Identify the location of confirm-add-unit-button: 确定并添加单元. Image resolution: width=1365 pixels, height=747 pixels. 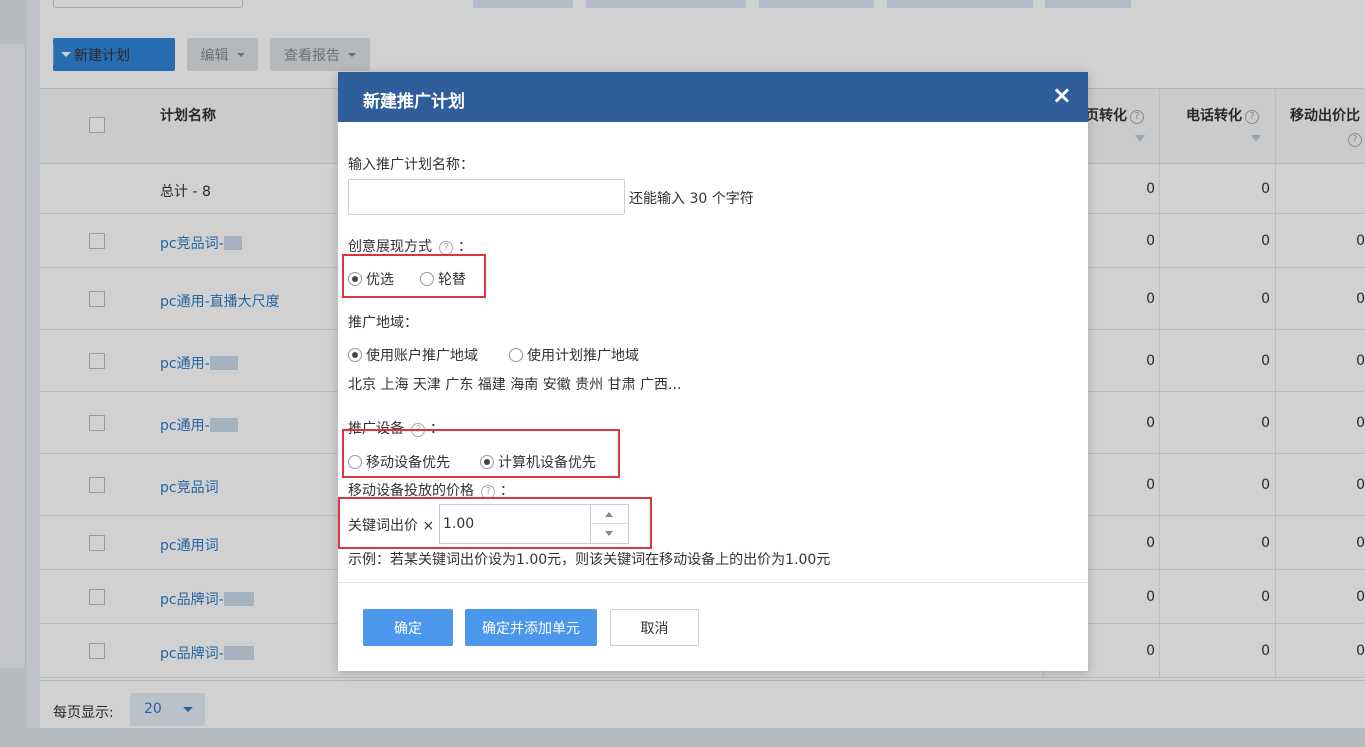
(531, 627).